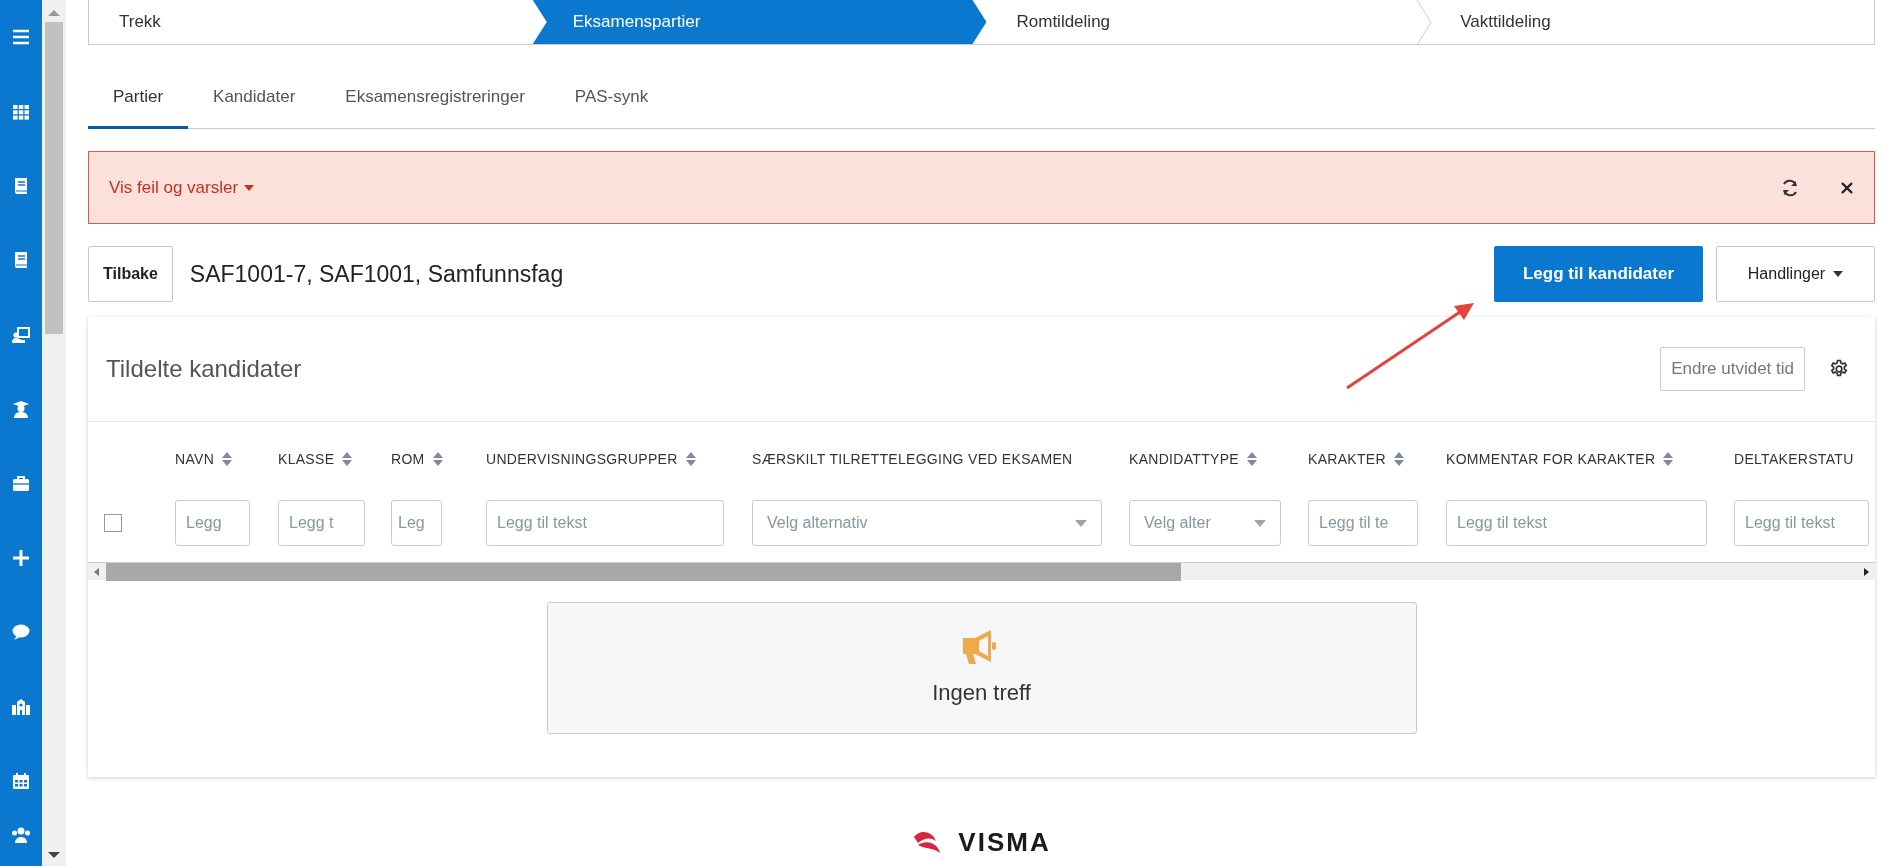 The width and height of the screenshot is (1893, 866). I want to click on empty-message: Ingen treff, so click(981, 692).